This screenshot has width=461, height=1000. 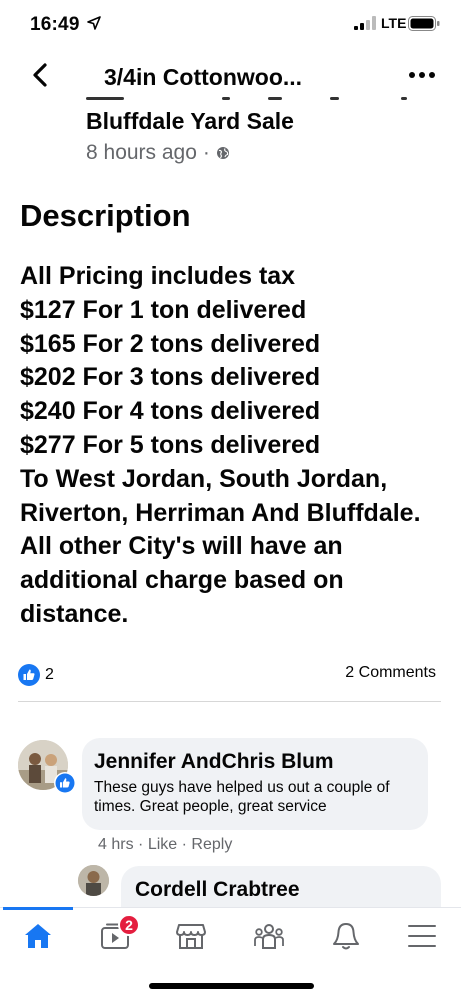 I want to click on tab-home, so click(x=38, y=936).